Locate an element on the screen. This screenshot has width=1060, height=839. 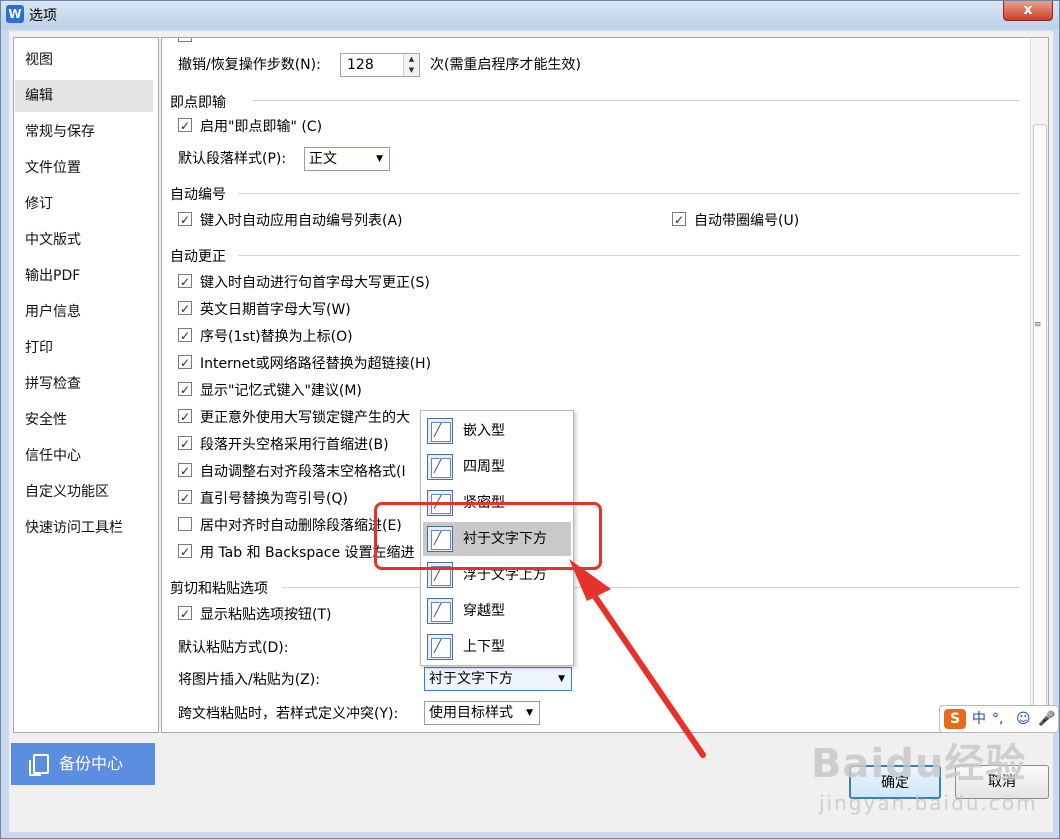
vertical-scrollbar: ≡ is located at coordinates (1039, 385).